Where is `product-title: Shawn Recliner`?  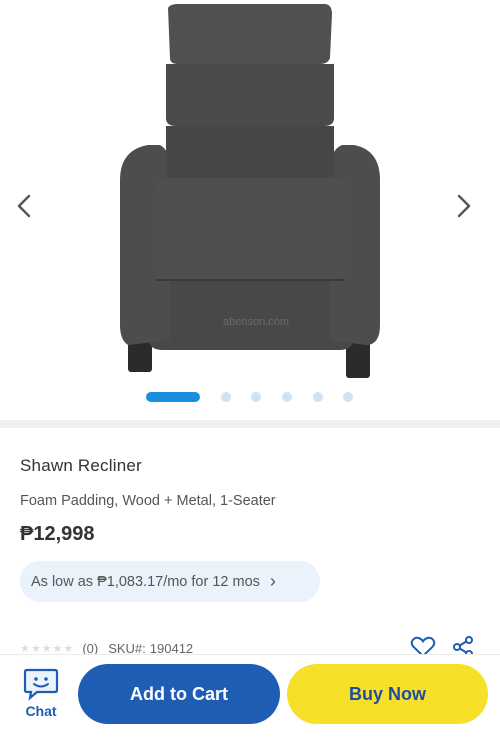 product-title: Shawn Recliner is located at coordinates (81, 465).